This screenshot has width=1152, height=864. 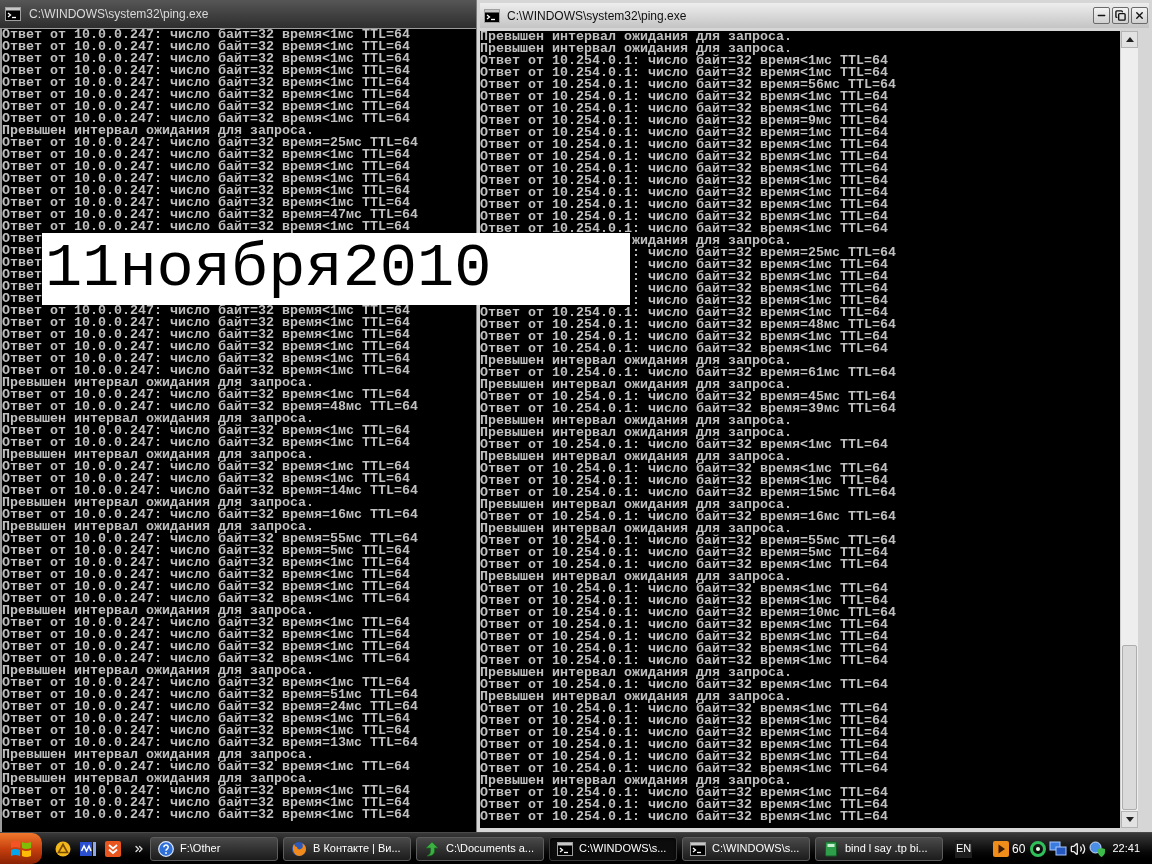 I want to click on globe-shield-icon, so click(x=1097, y=848).